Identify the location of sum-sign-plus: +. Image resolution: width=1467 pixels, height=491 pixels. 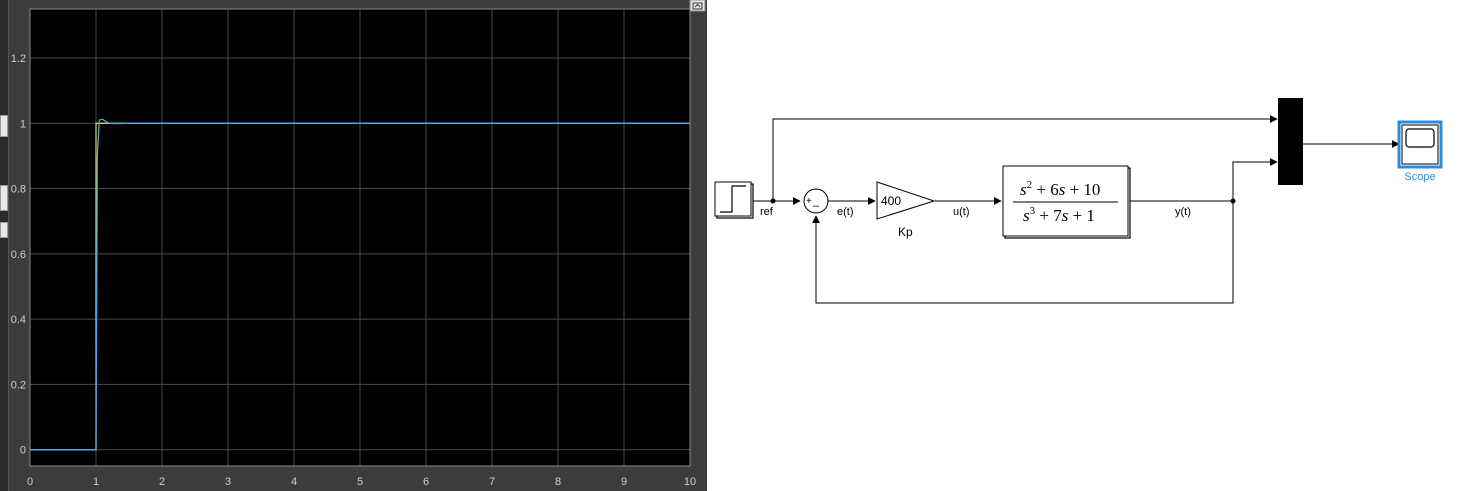
(809, 201).